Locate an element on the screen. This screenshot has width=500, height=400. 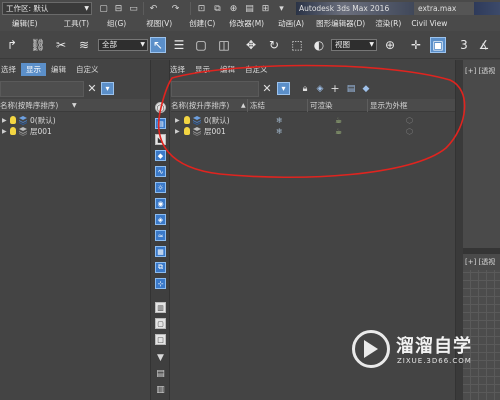
open-file-icon: ⊟ is located at coordinates (118, 8).